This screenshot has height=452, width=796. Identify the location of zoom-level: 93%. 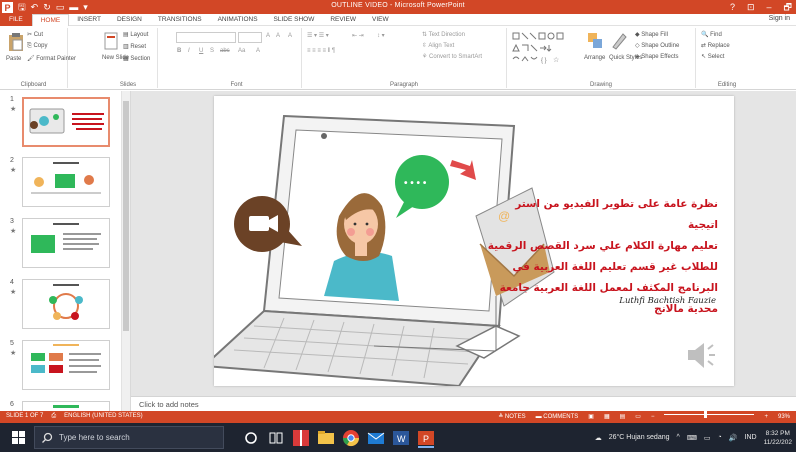
(784, 417).